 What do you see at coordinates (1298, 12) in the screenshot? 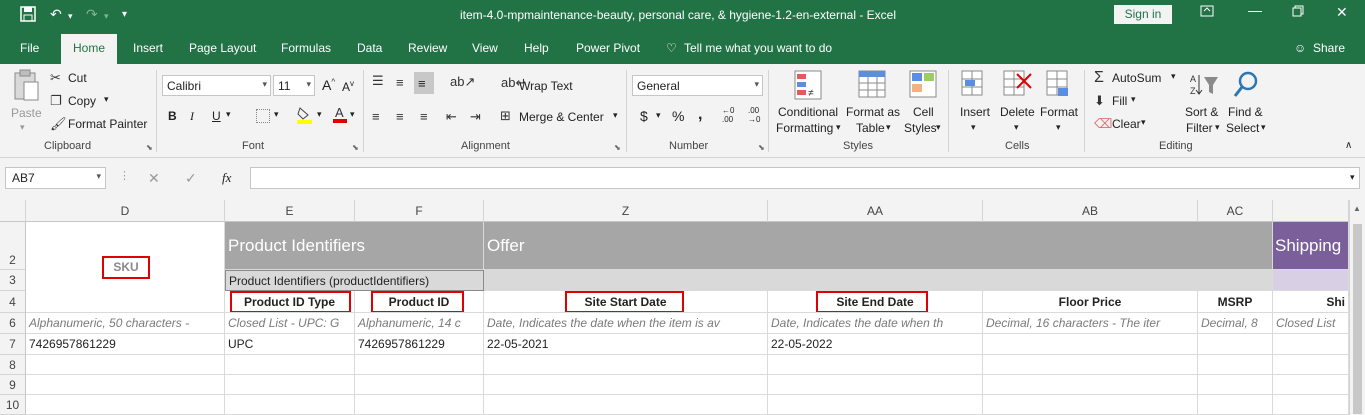
I see `restore-icon` at bounding box center [1298, 12].